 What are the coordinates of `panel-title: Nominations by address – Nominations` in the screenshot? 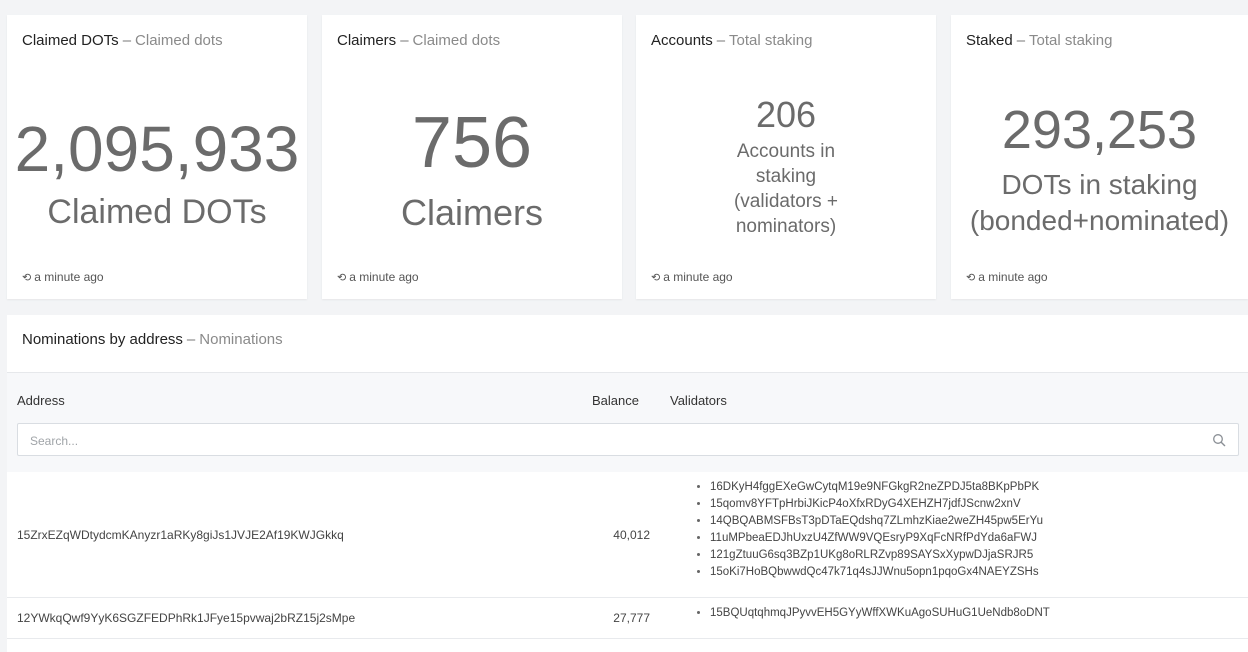 It's located at (152, 339).